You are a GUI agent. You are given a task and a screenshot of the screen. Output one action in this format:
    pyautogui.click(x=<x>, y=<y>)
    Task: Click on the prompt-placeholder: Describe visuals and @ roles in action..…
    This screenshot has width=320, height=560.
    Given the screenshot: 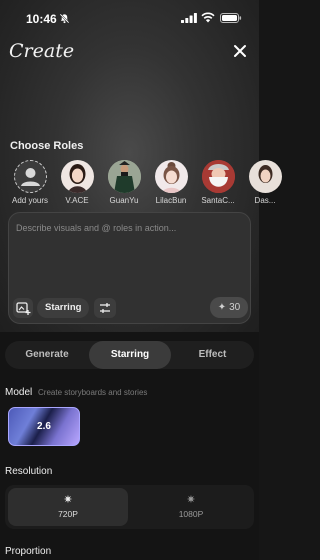 What is the action you would take?
    pyautogui.click(x=96, y=228)
    